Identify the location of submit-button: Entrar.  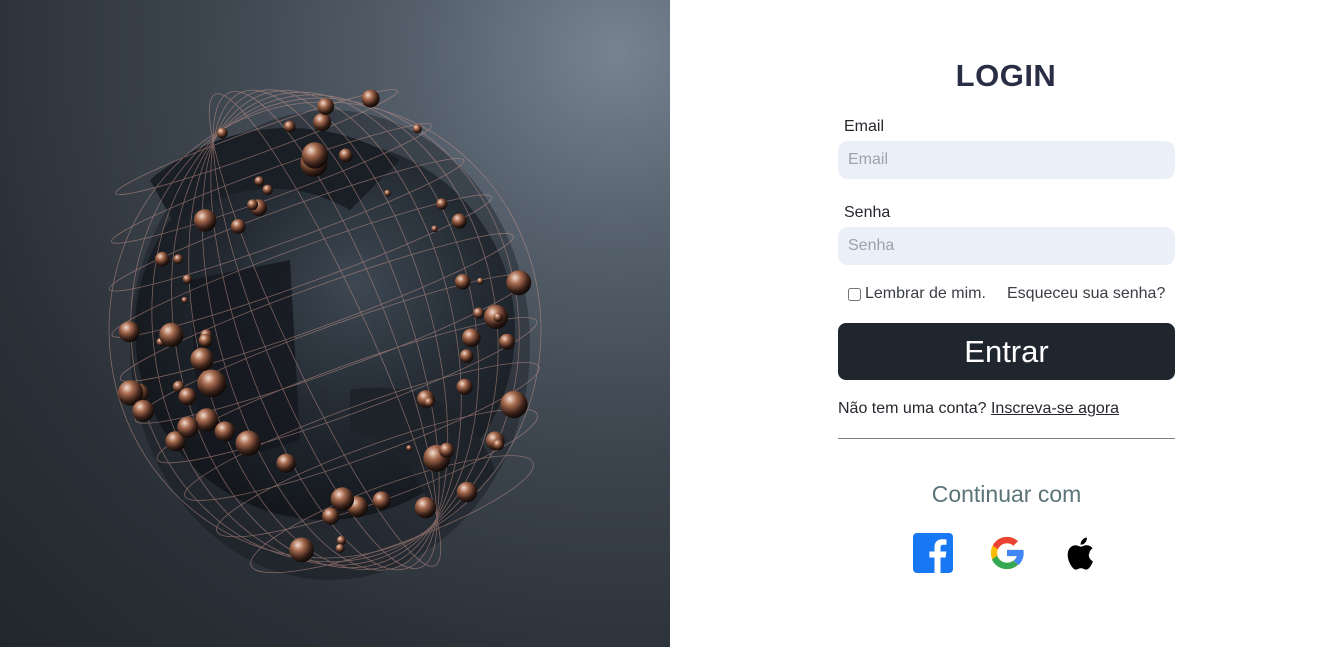
(1006, 351).